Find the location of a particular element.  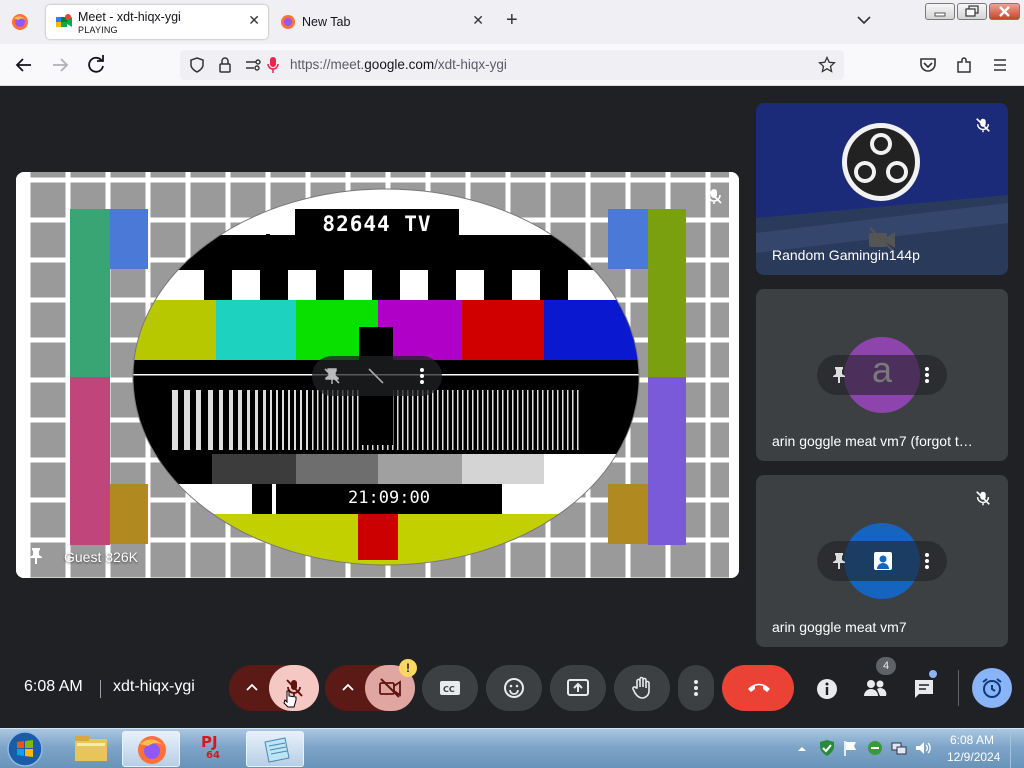

tab-meet: Meet - xdt-hiqx-ygi PLAYING ✕ is located at coordinates (157, 22).